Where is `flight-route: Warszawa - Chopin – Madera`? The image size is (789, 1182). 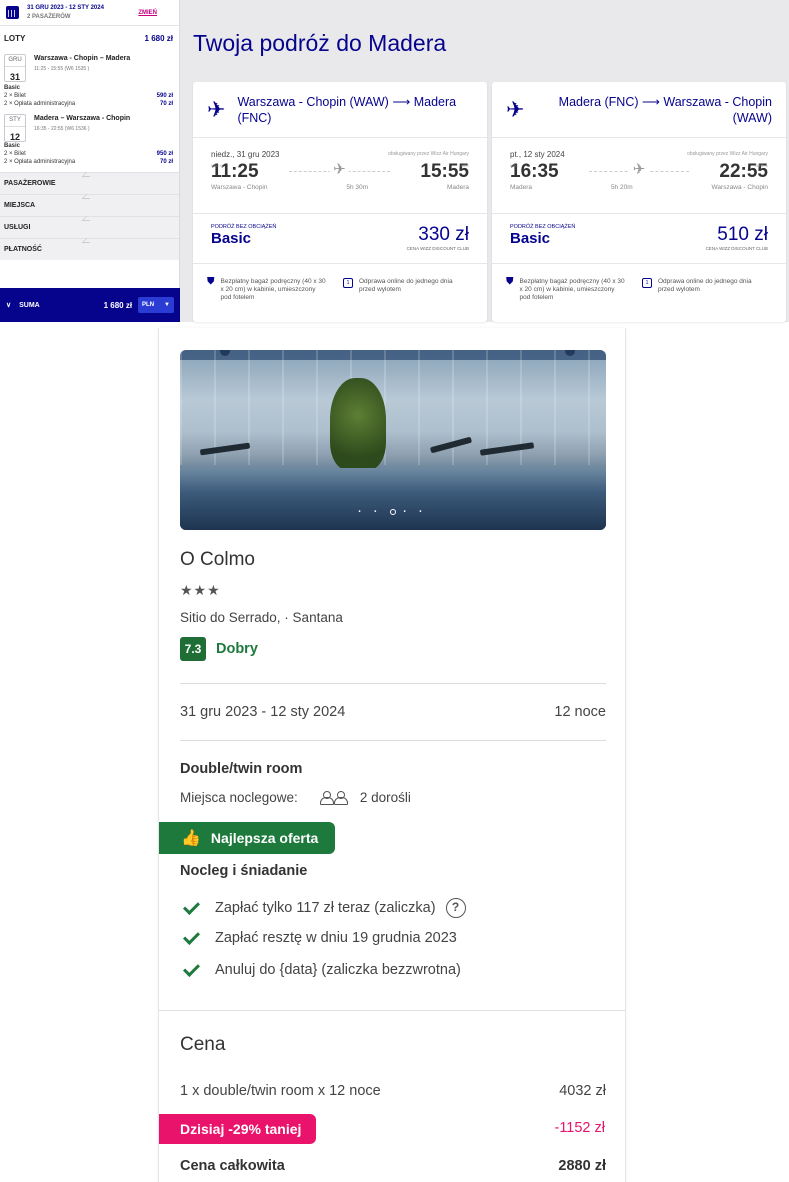
flight-route: Warszawa - Chopin – Madera is located at coordinates (82, 58).